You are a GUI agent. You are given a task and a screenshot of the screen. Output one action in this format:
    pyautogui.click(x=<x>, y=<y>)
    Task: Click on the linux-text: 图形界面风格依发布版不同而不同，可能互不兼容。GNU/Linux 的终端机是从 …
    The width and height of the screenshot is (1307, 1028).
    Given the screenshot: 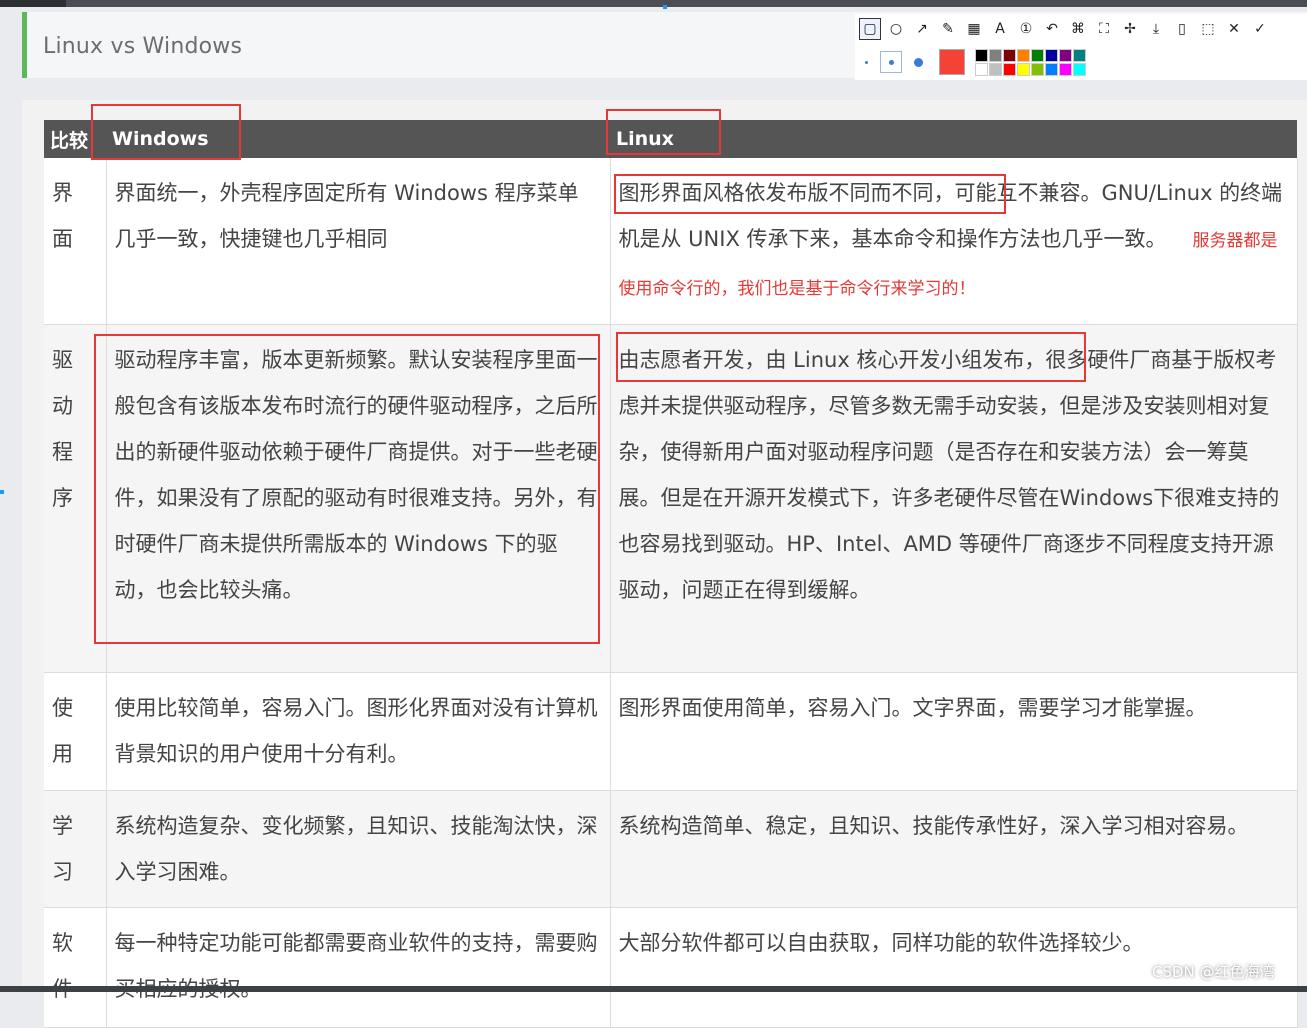 What is the action you would take?
    pyautogui.click(x=950, y=216)
    